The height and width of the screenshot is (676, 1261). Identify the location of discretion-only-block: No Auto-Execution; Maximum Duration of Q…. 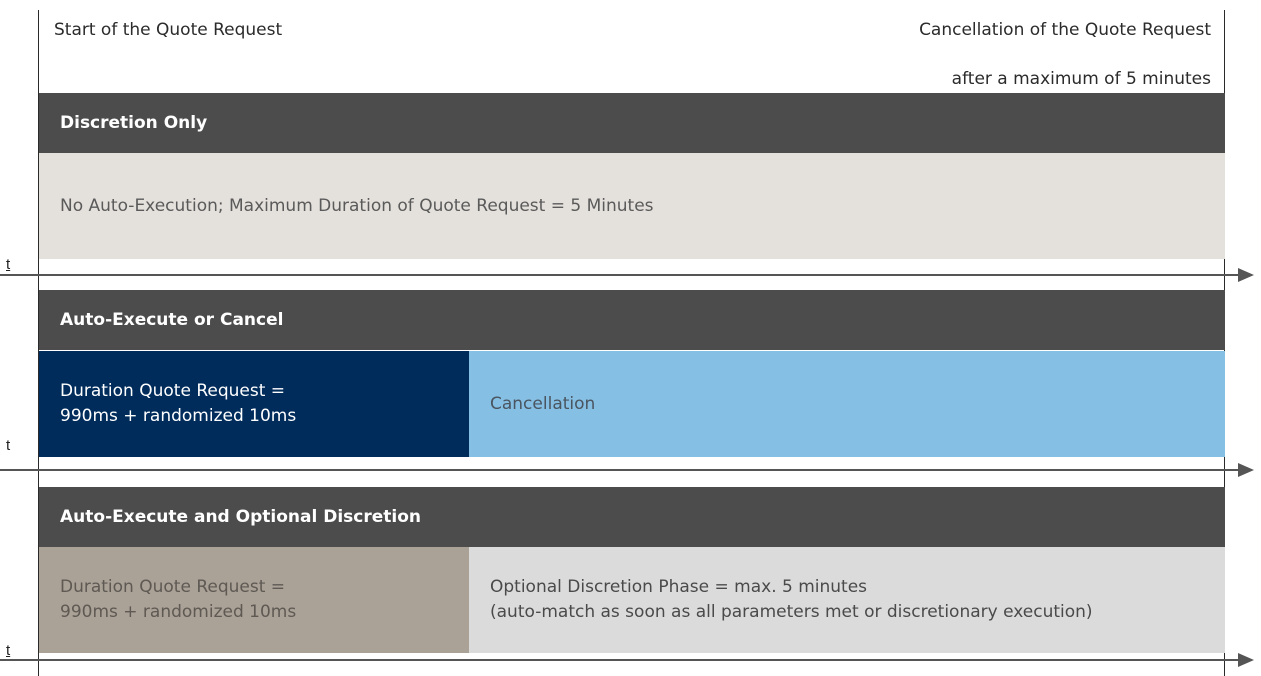
(632, 206).